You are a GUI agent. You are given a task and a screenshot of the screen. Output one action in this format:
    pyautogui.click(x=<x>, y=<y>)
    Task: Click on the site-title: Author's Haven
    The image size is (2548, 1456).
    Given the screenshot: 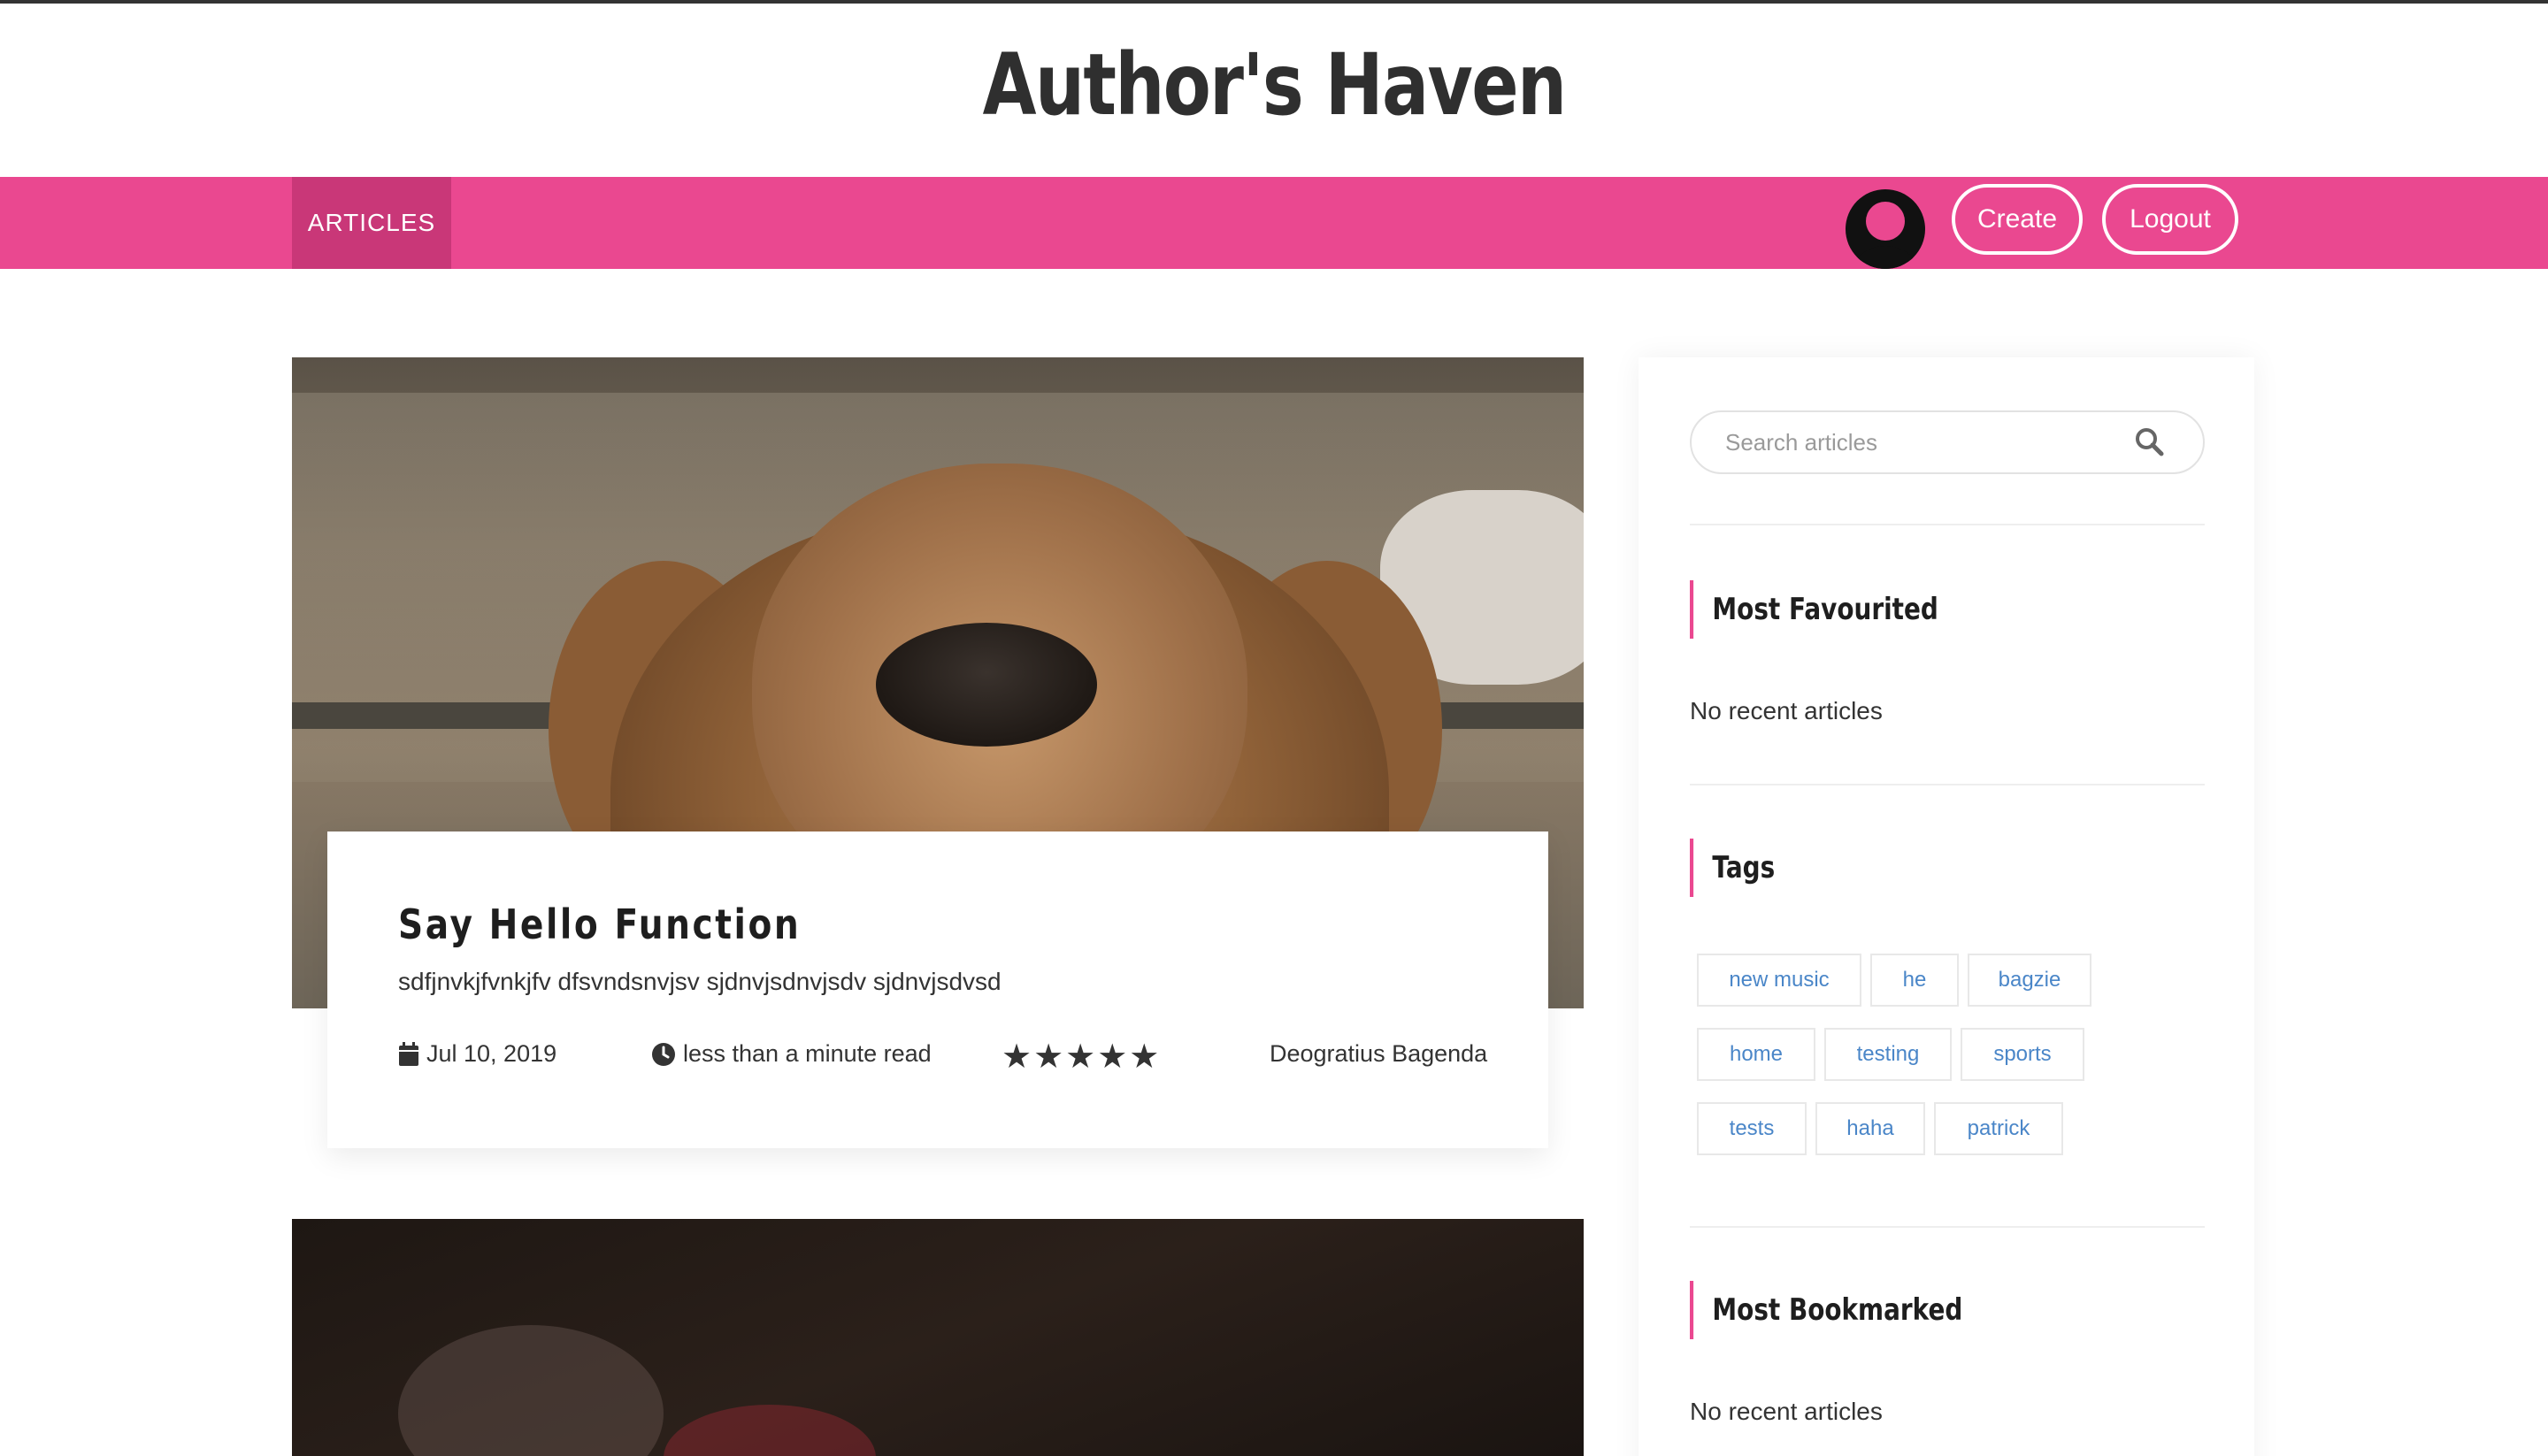 What is the action you would take?
    pyautogui.click(x=1274, y=84)
    